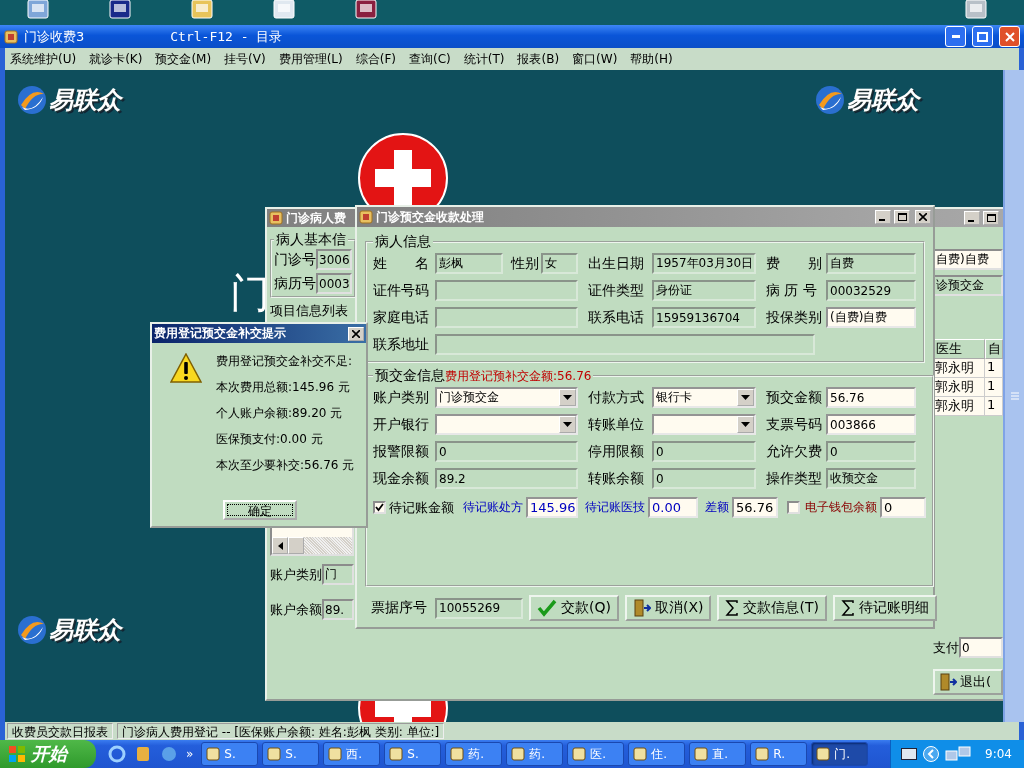 The width and height of the screenshot is (1024, 768). I want to click on warning-icon, so click(186, 368).